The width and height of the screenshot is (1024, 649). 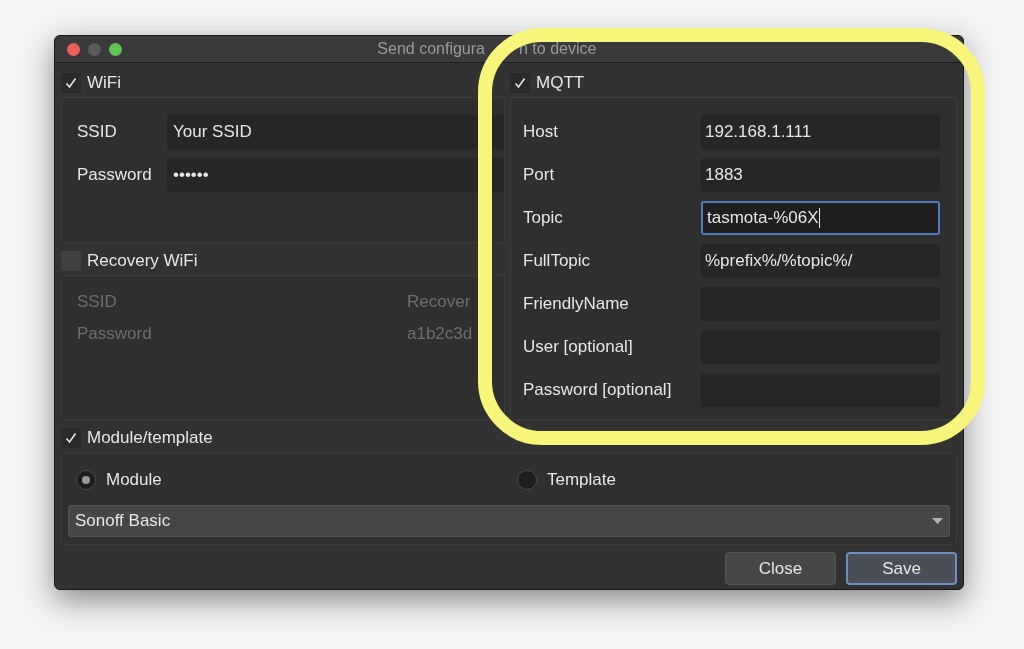 I want to click on dialog-button: Close, so click(x=780, y=568).